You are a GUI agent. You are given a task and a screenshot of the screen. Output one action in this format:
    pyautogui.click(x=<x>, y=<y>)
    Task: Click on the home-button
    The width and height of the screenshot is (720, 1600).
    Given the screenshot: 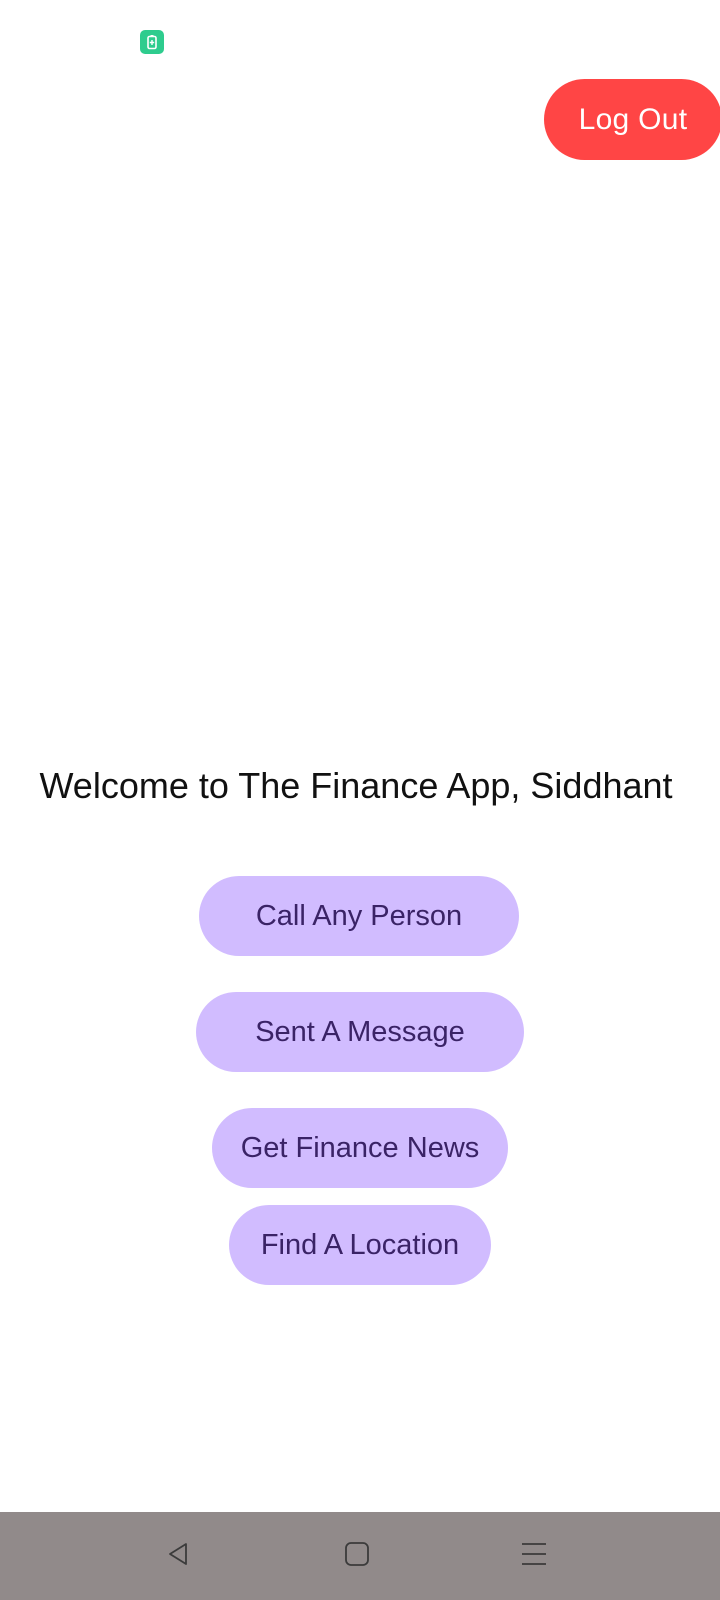 What is the action you would take?
    pyautogui.click(x=357, y=1556)
    